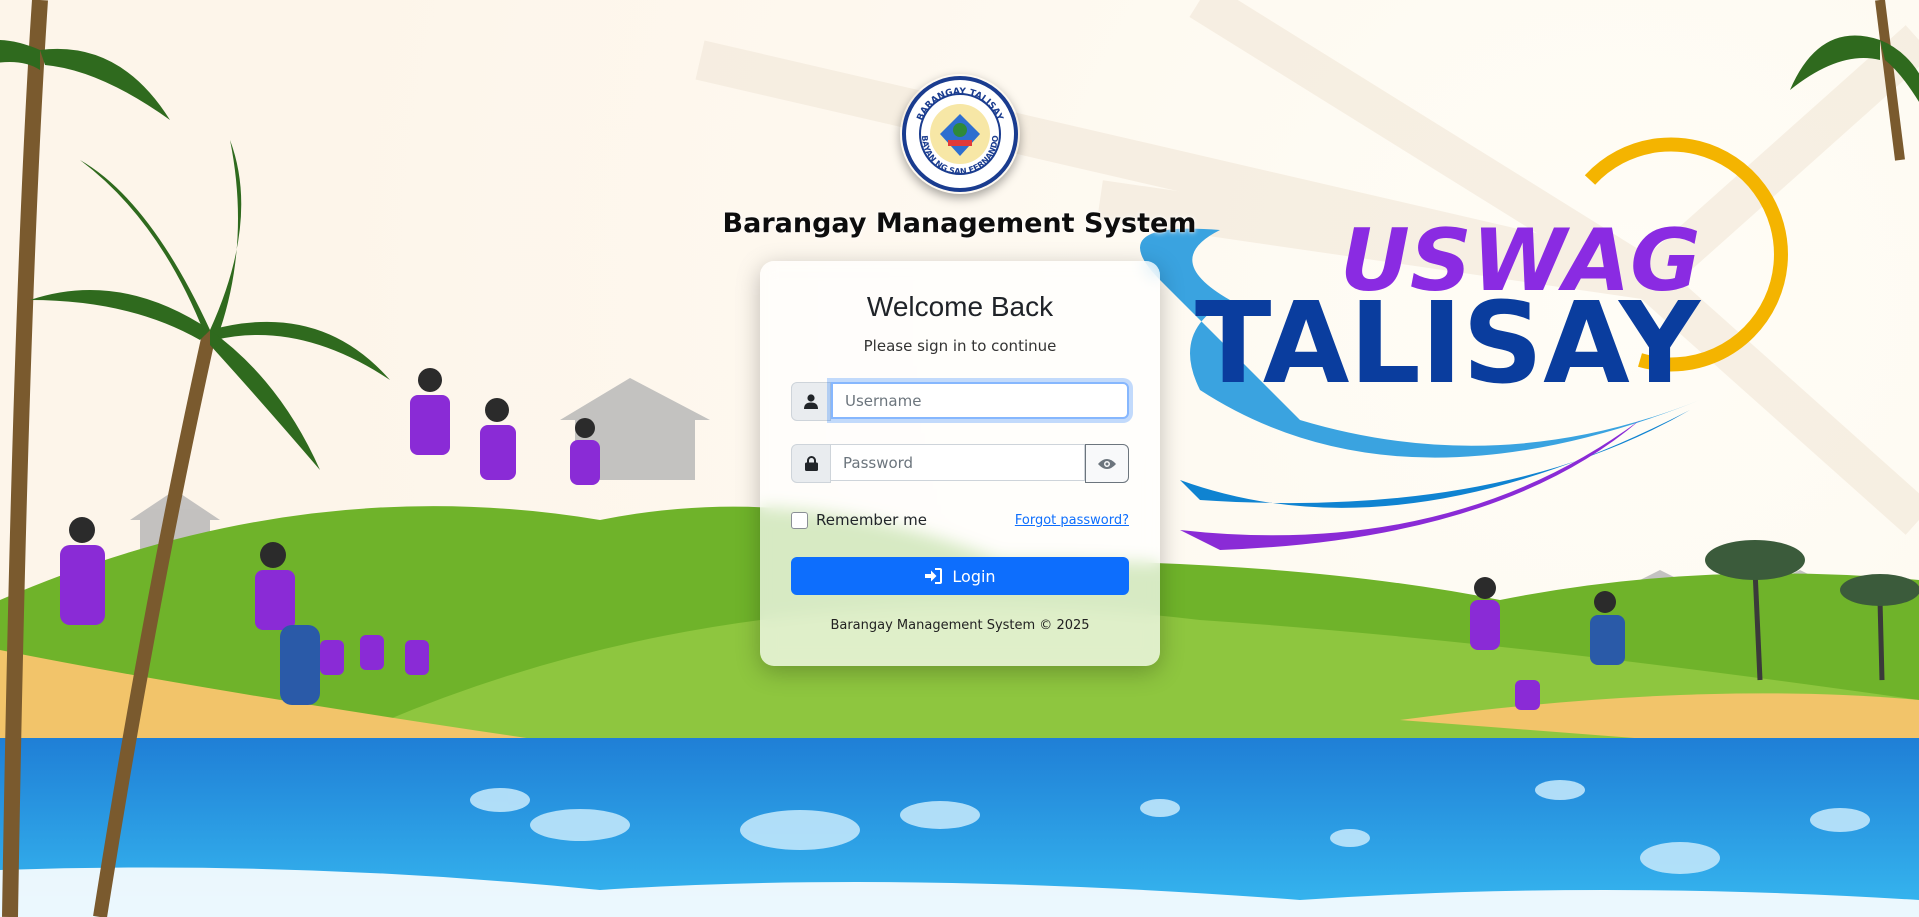 This screenshot has width=1919, height=917. I want to click on login-button: Login, so click(960, 576).